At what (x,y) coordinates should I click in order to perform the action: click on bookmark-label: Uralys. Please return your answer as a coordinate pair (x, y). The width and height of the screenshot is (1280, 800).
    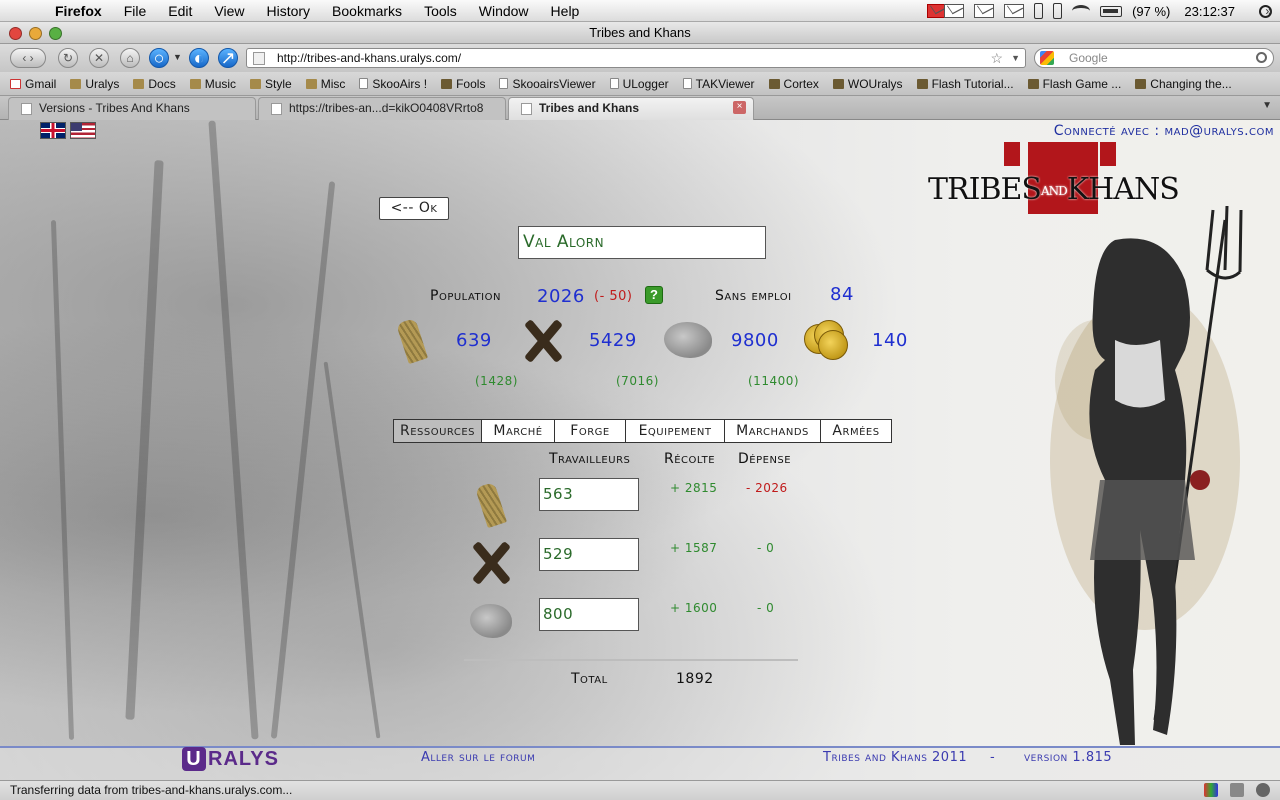
    Looking at the image, I should click on (102, 83).